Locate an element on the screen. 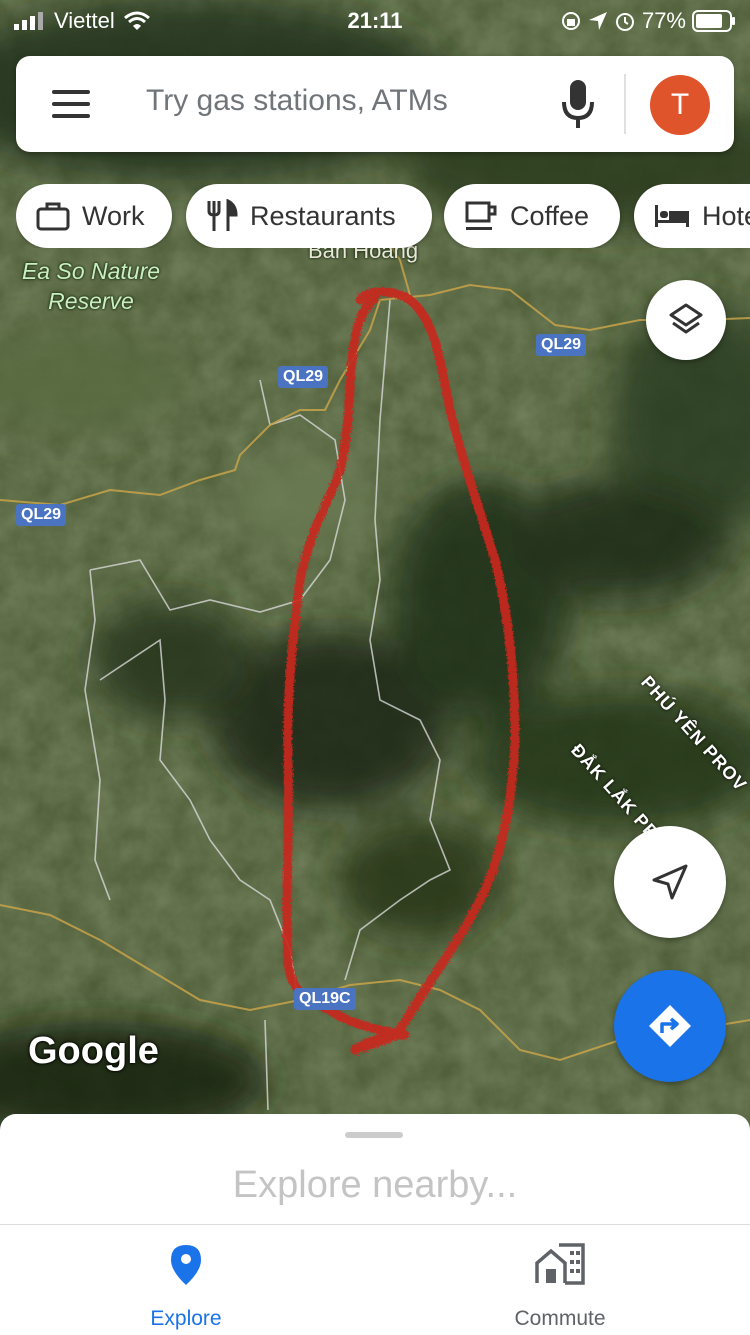 This screenshot has height=1335, width=750. place-label-line2: Reserve is located at coordinates (91, 301).